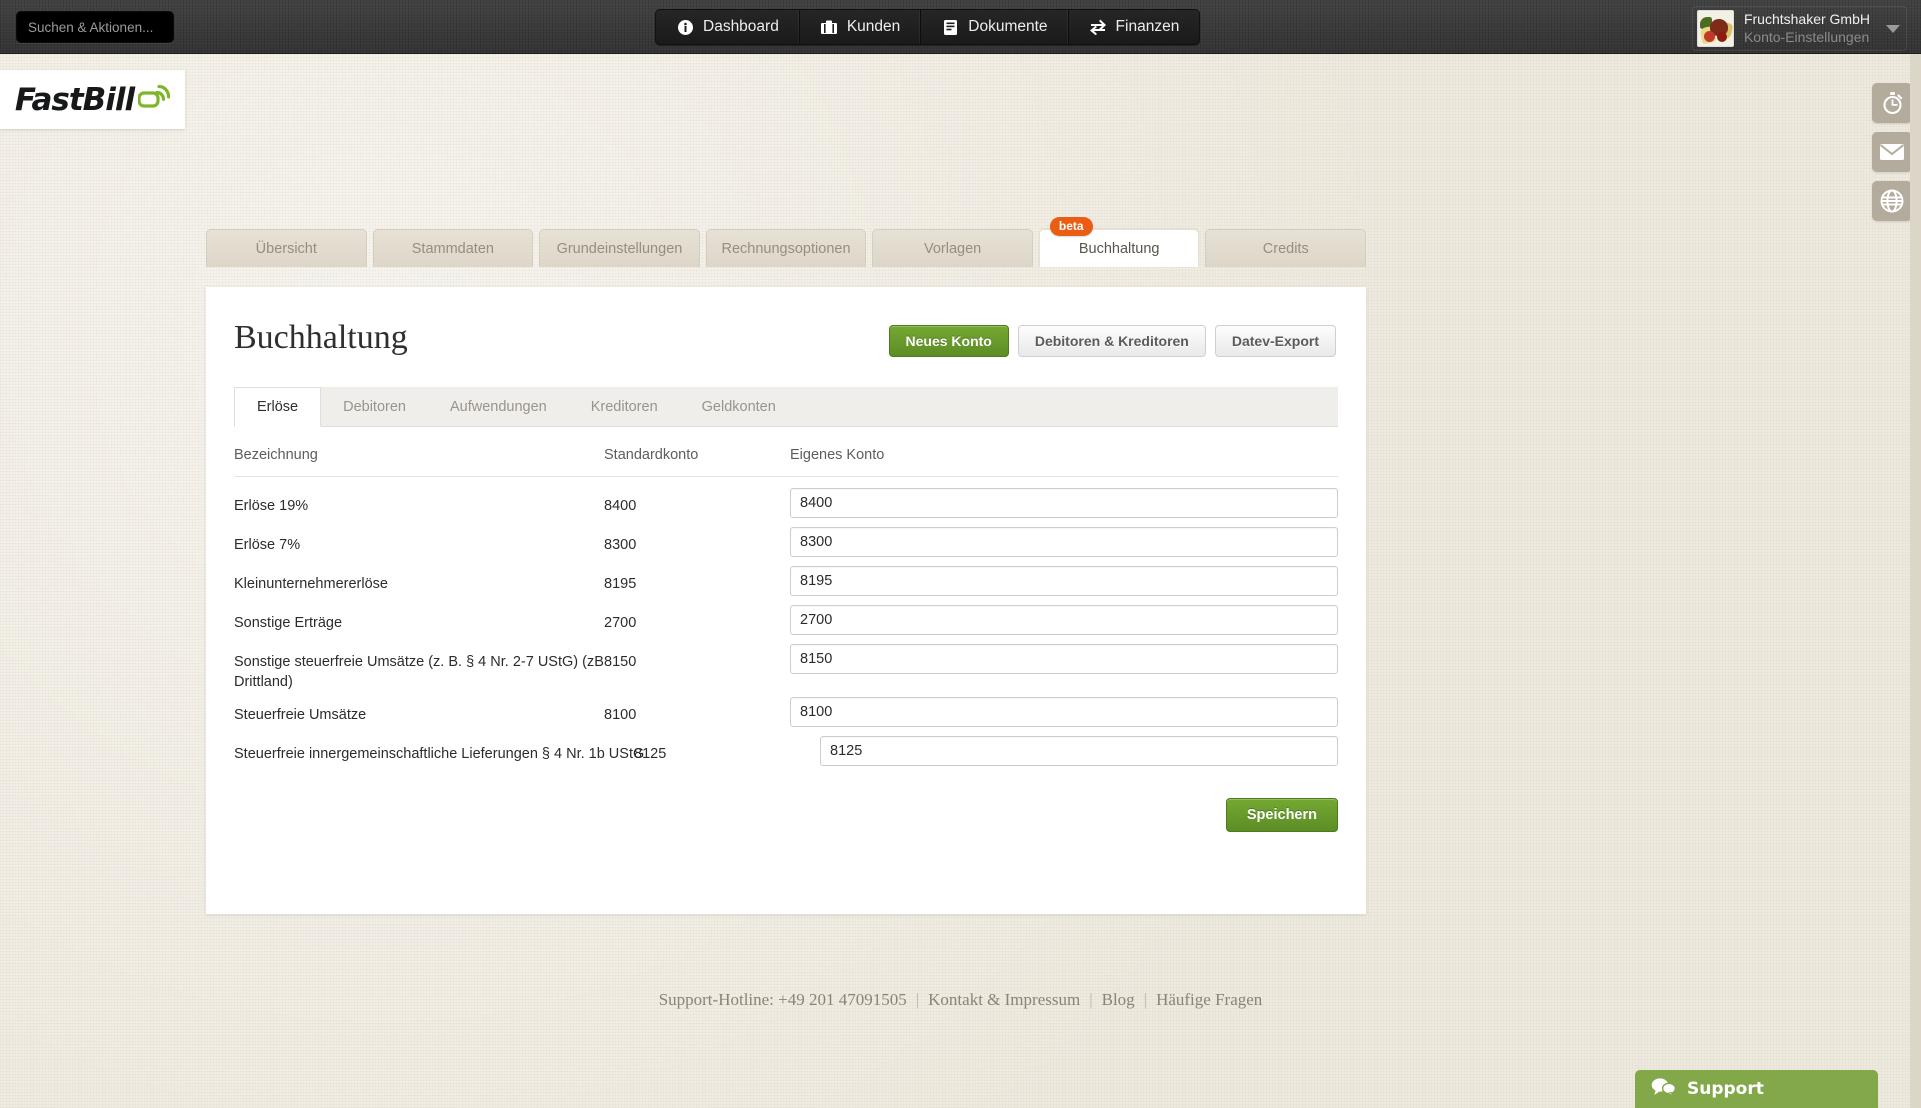 This screenshot has height=1108, width=1921. Describe the element at coordinates (741, 26) in the screenshot. I see `nav-item-label: Dashboard` at that location.